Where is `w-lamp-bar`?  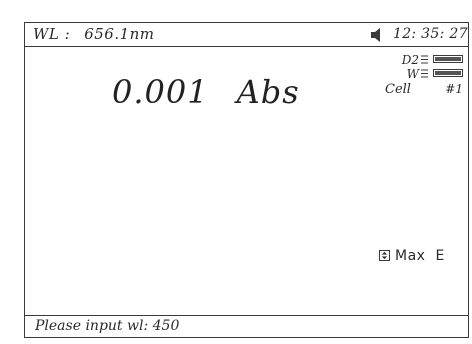 w-lamp-bar is located at coordinates (448, 73).